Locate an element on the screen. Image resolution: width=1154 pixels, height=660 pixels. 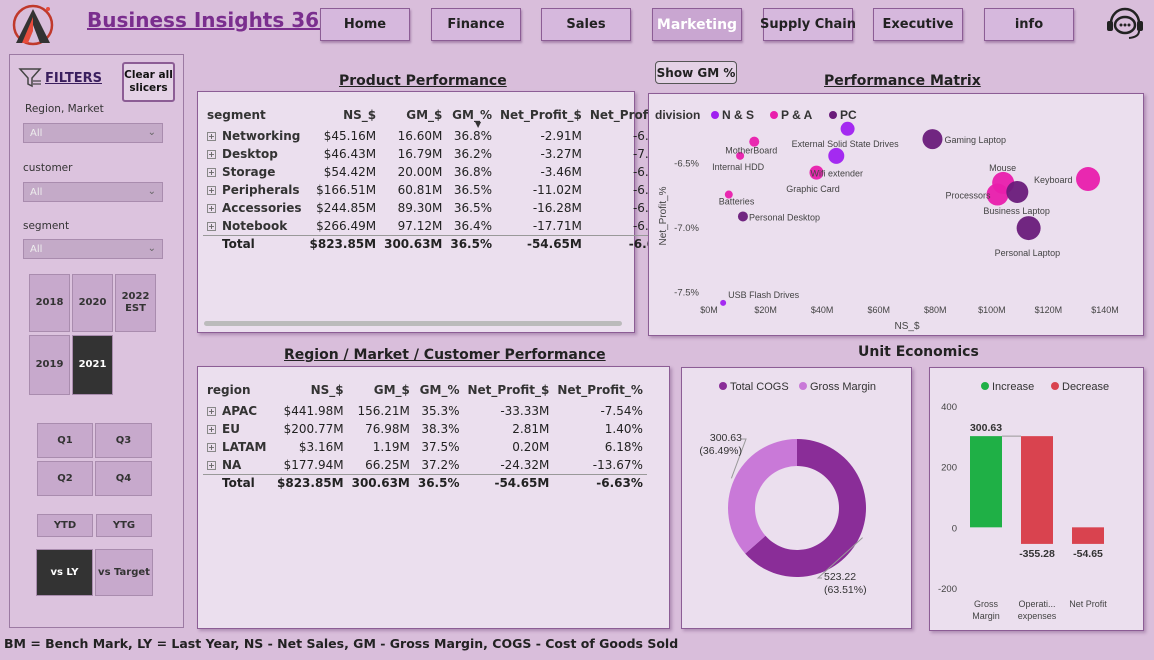
period-tile-ytg: YTG is located at coordinates (124, 525).